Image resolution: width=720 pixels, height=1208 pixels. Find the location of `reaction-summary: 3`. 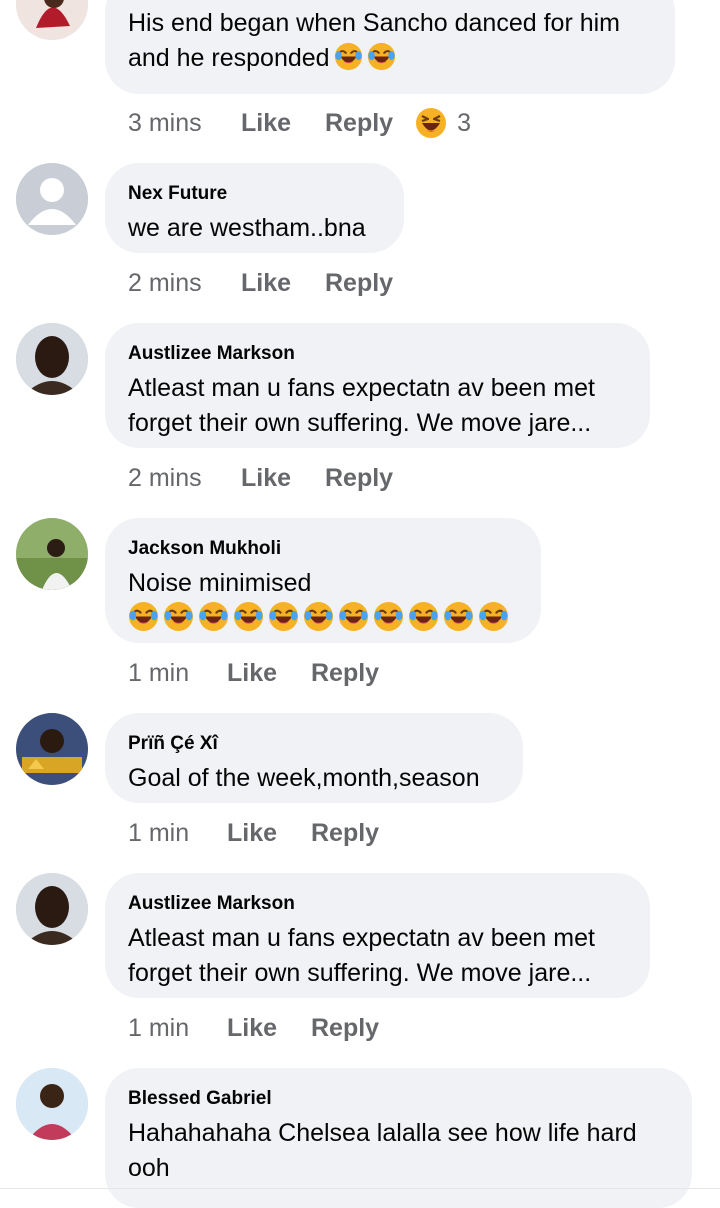

reaction-summary: 3 is located at coordinates (443, 123).